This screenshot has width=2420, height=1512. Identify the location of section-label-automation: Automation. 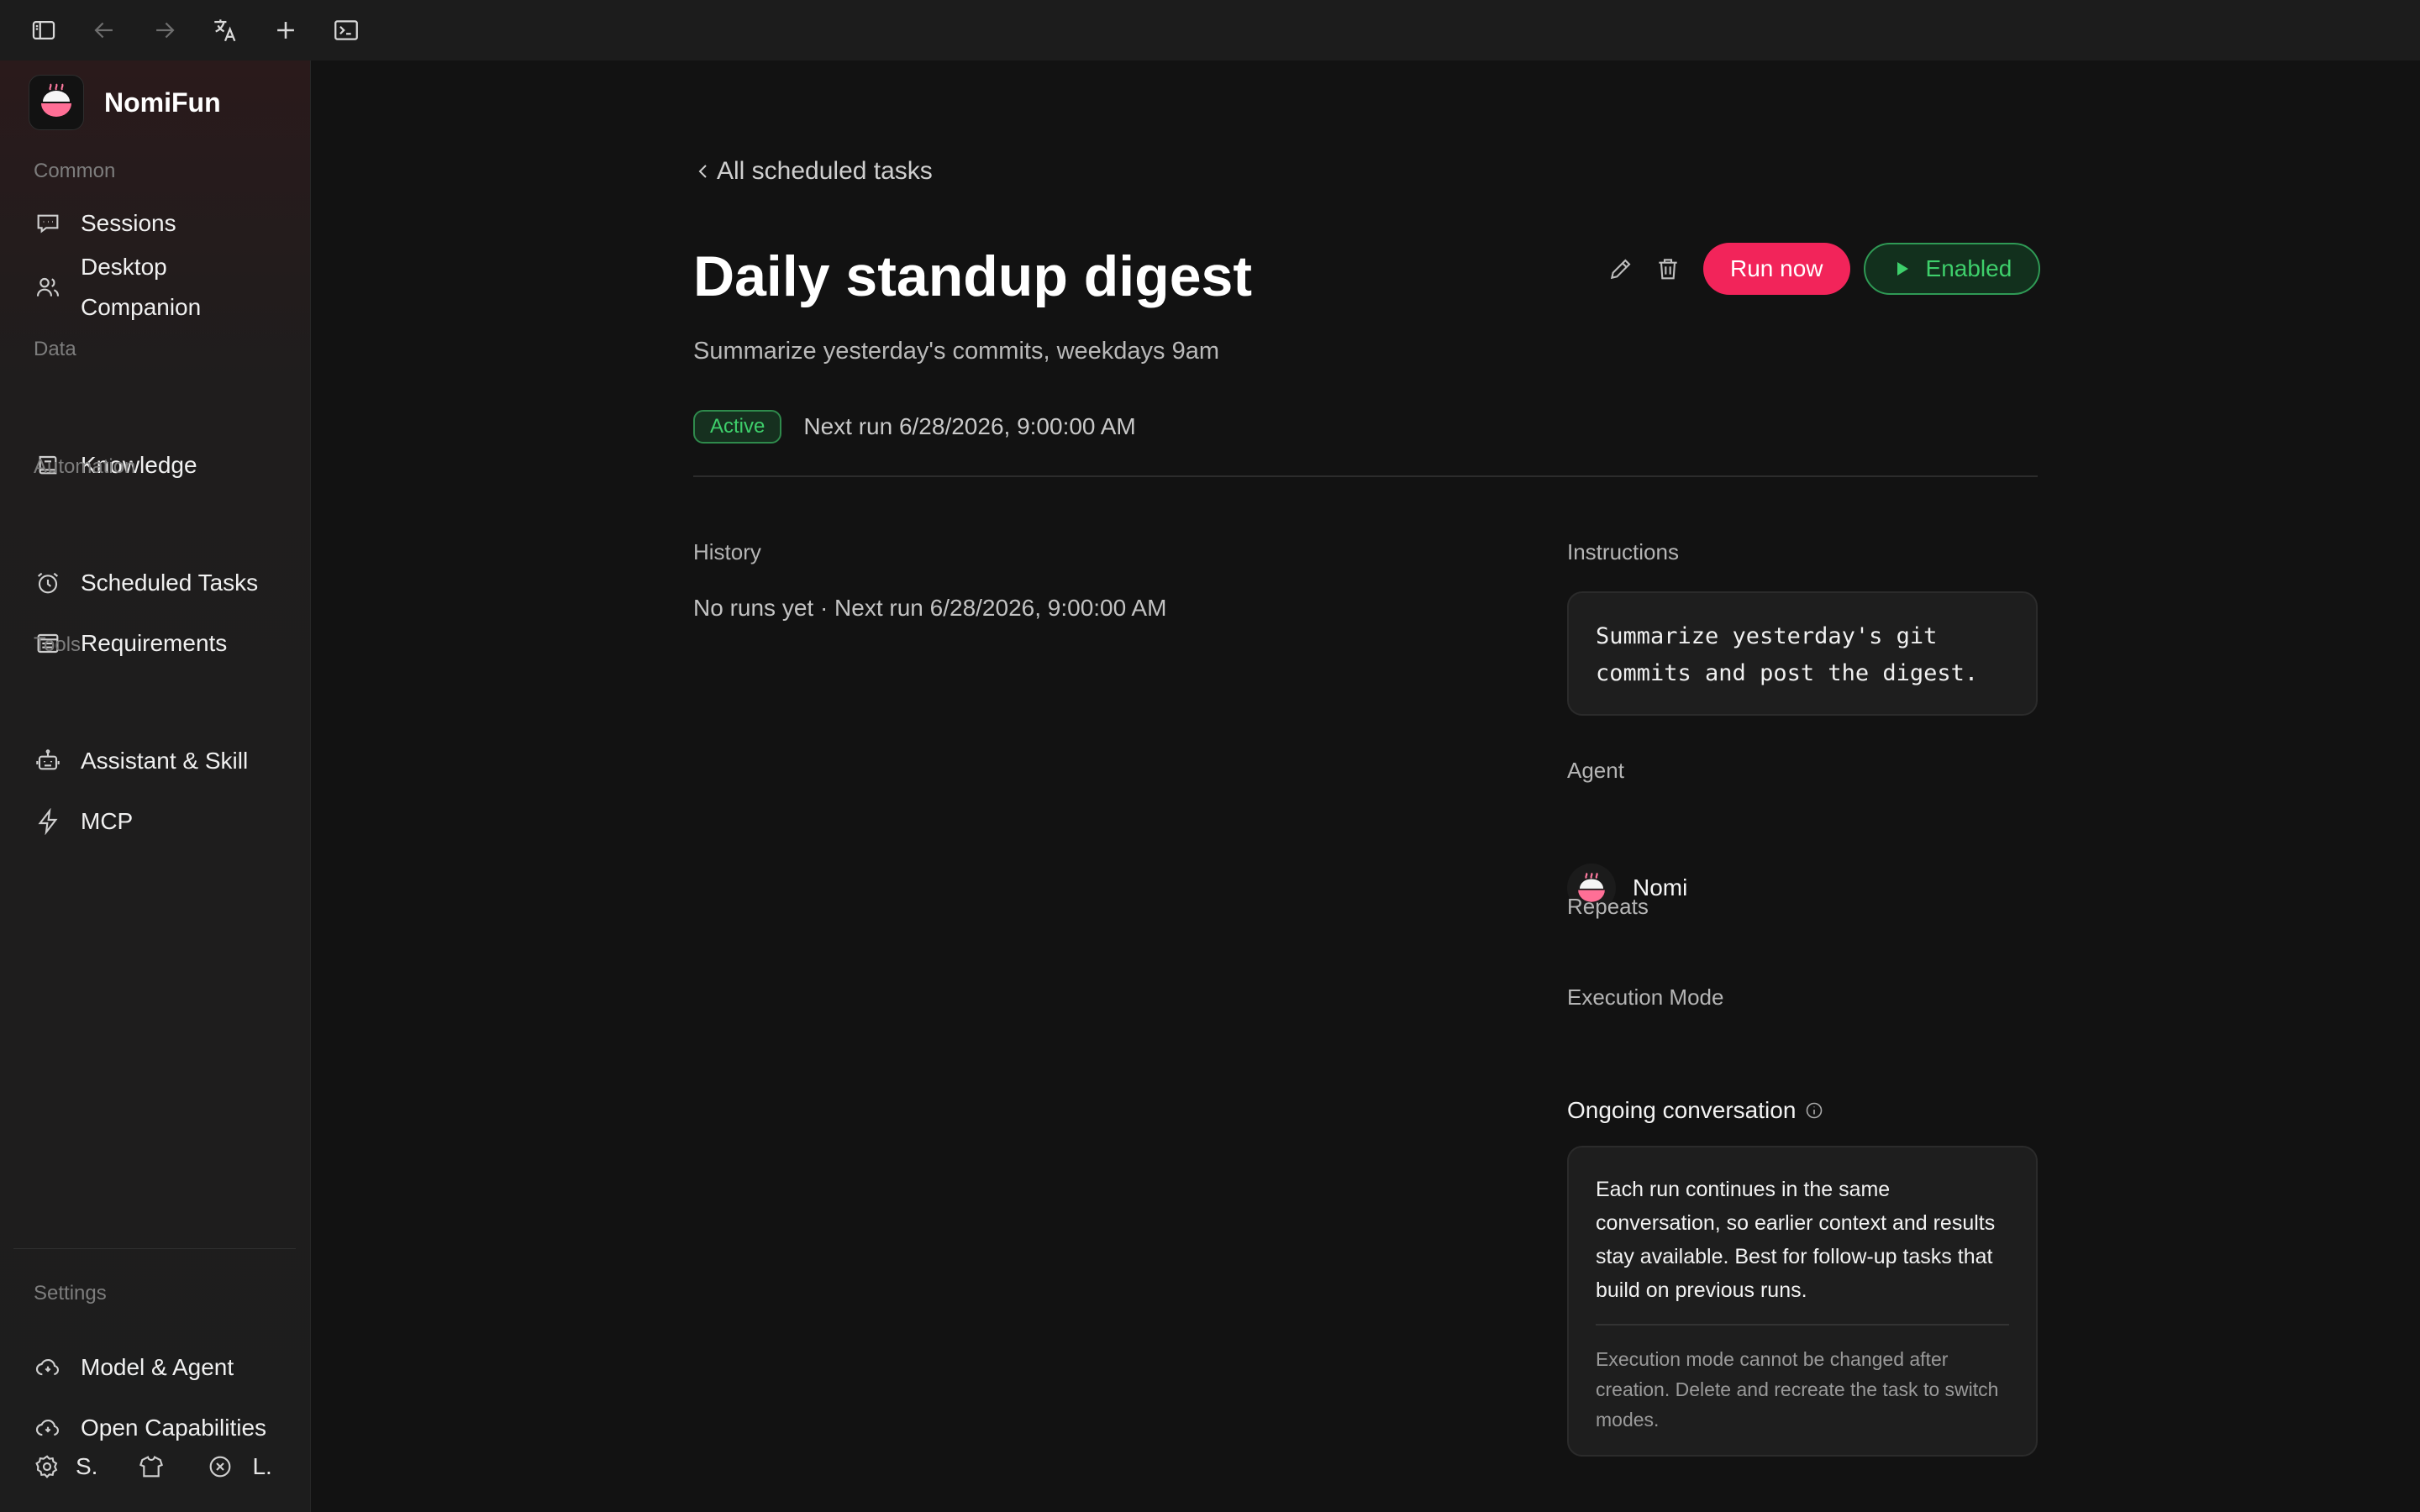
(85, 466).